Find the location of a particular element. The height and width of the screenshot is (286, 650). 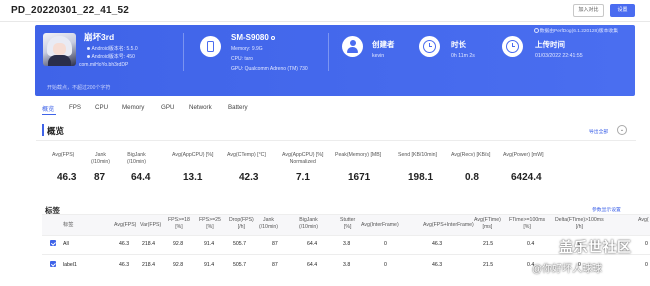

data-source-note: 数据由PerfDog(6.1.220128)版本收集 is located at coordinates (575, 30).